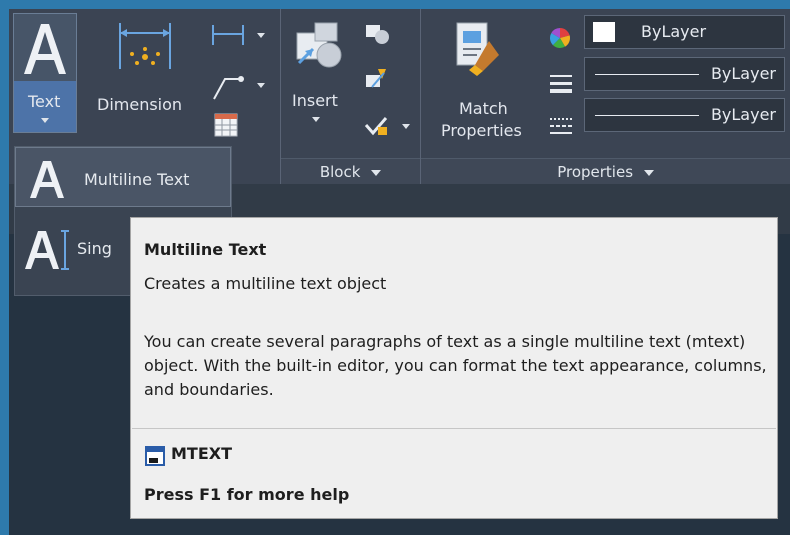 The height and width of the screenshot is (535, 790). Describe the element at coordinates (389, 128) in the screenshot. I see `block-attribute-button` at that location.